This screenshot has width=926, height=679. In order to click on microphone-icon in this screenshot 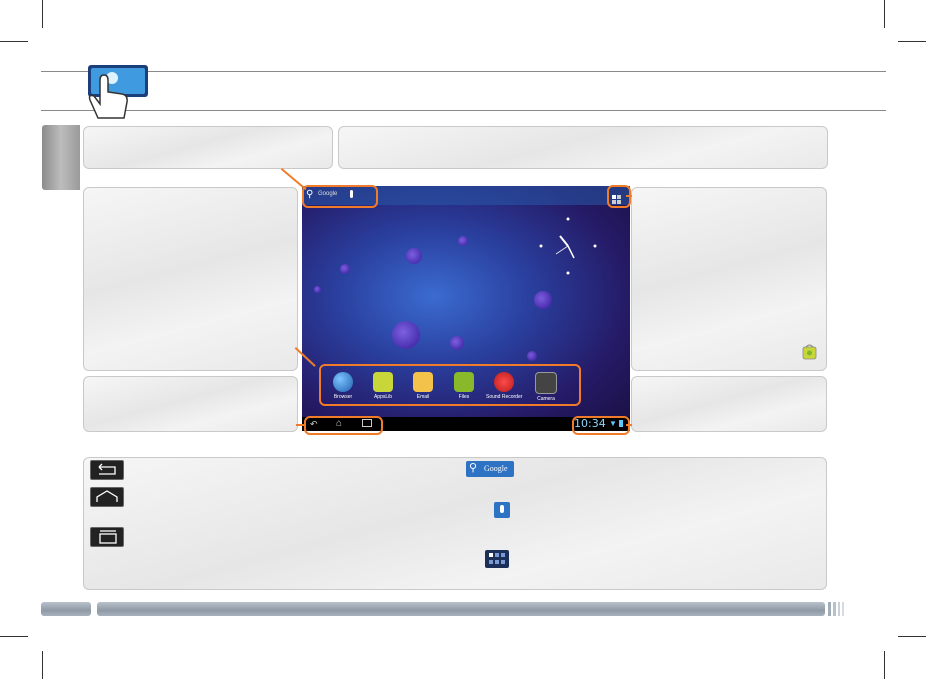, I will do `click(502, 510)`.